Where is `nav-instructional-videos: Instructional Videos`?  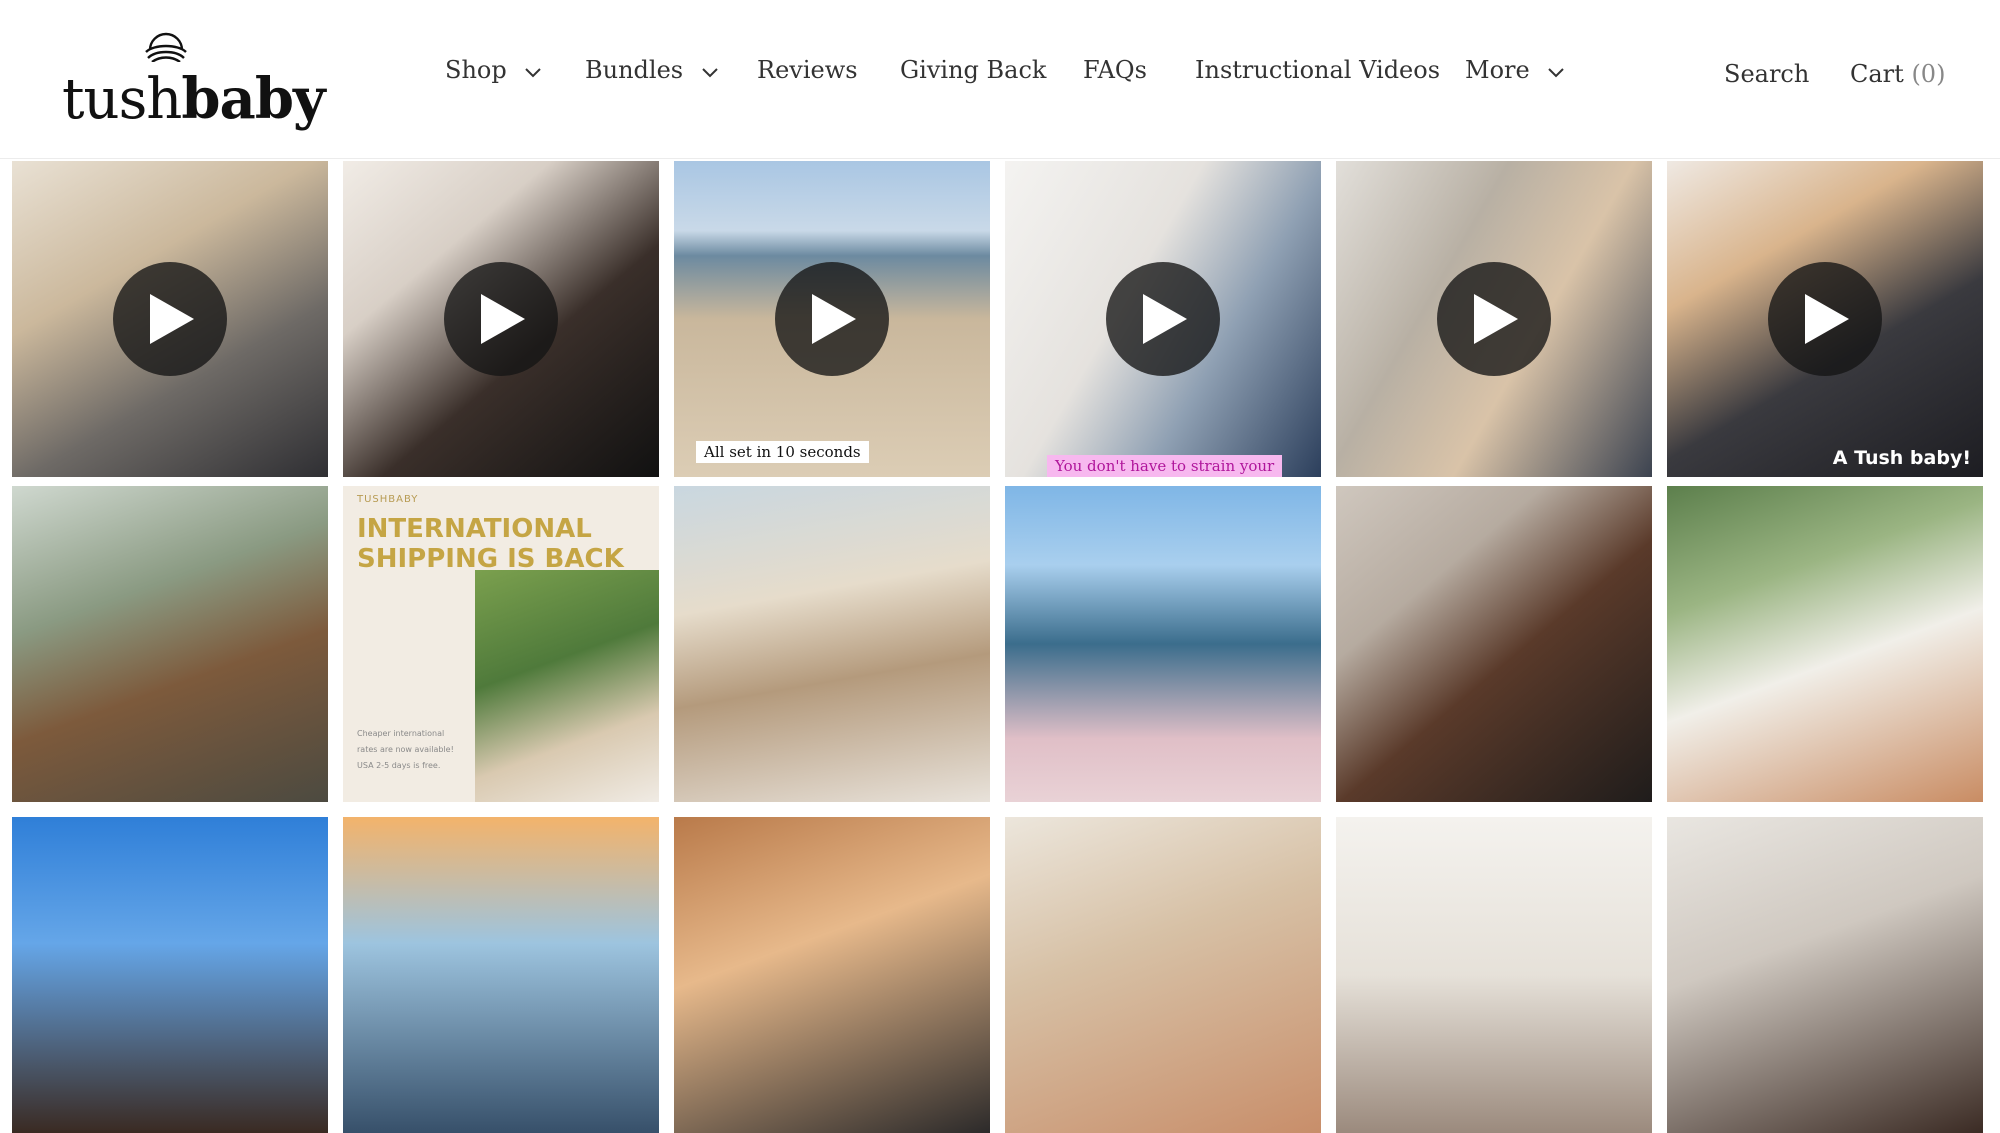 nav-instructional-videos: Instructional Videos is located at coordinates (1317, 70).